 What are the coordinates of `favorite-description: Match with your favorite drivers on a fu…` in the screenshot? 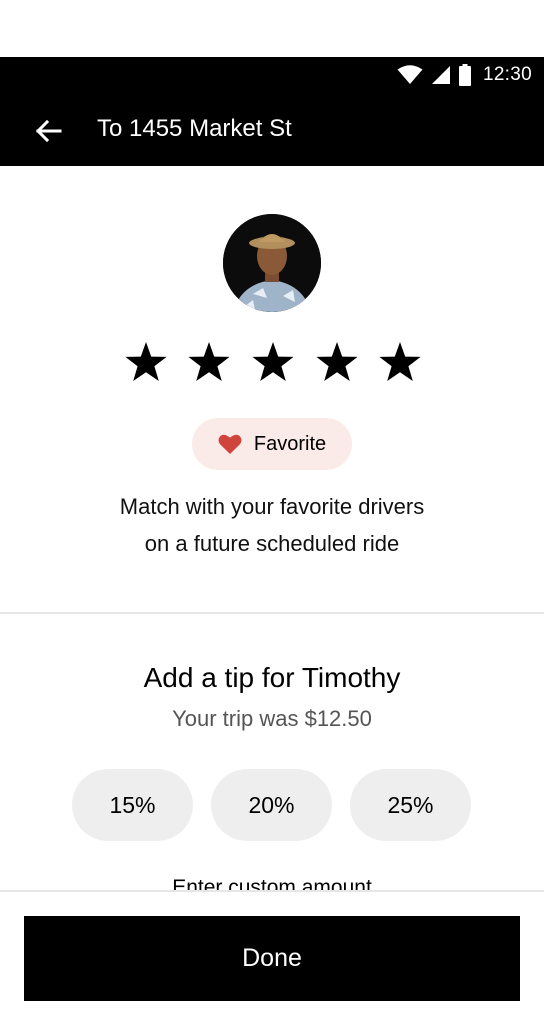 It's located at (272, 525).